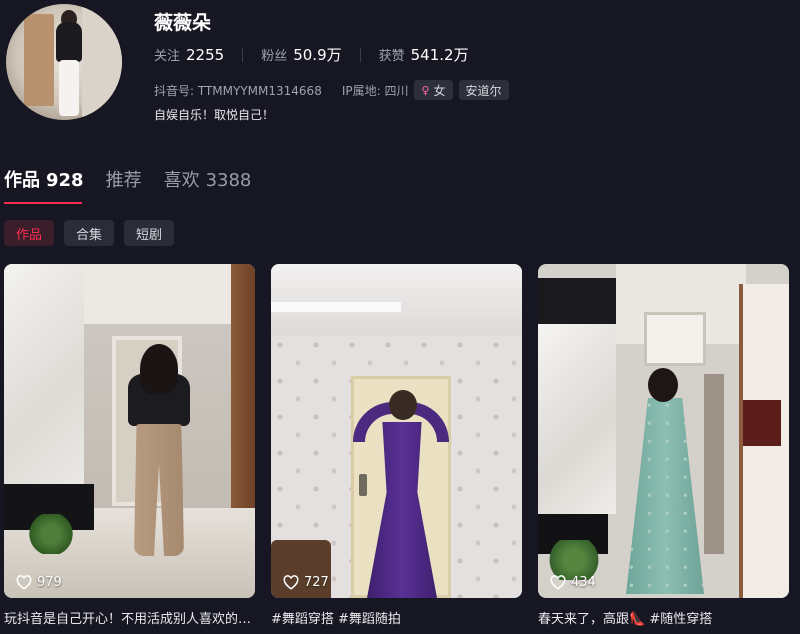  I want to click on video-likes-count: 727, so click(316, 582).